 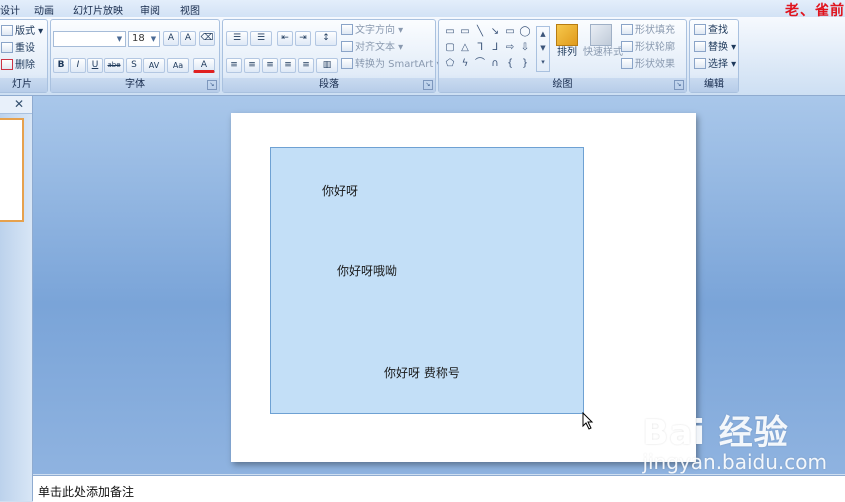 What do you see at coordinates (567, 48) in the screenshot?
I see `arrange-button: 排列` at bounding box center [567, 48].